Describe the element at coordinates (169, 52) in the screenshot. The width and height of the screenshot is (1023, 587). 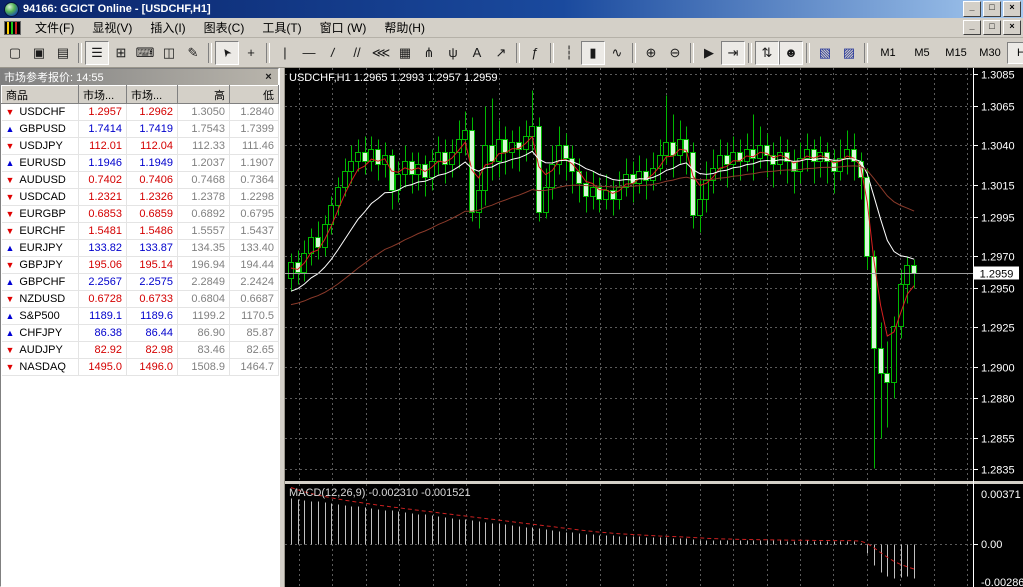
I see `history-center-button: ◫` at that location.